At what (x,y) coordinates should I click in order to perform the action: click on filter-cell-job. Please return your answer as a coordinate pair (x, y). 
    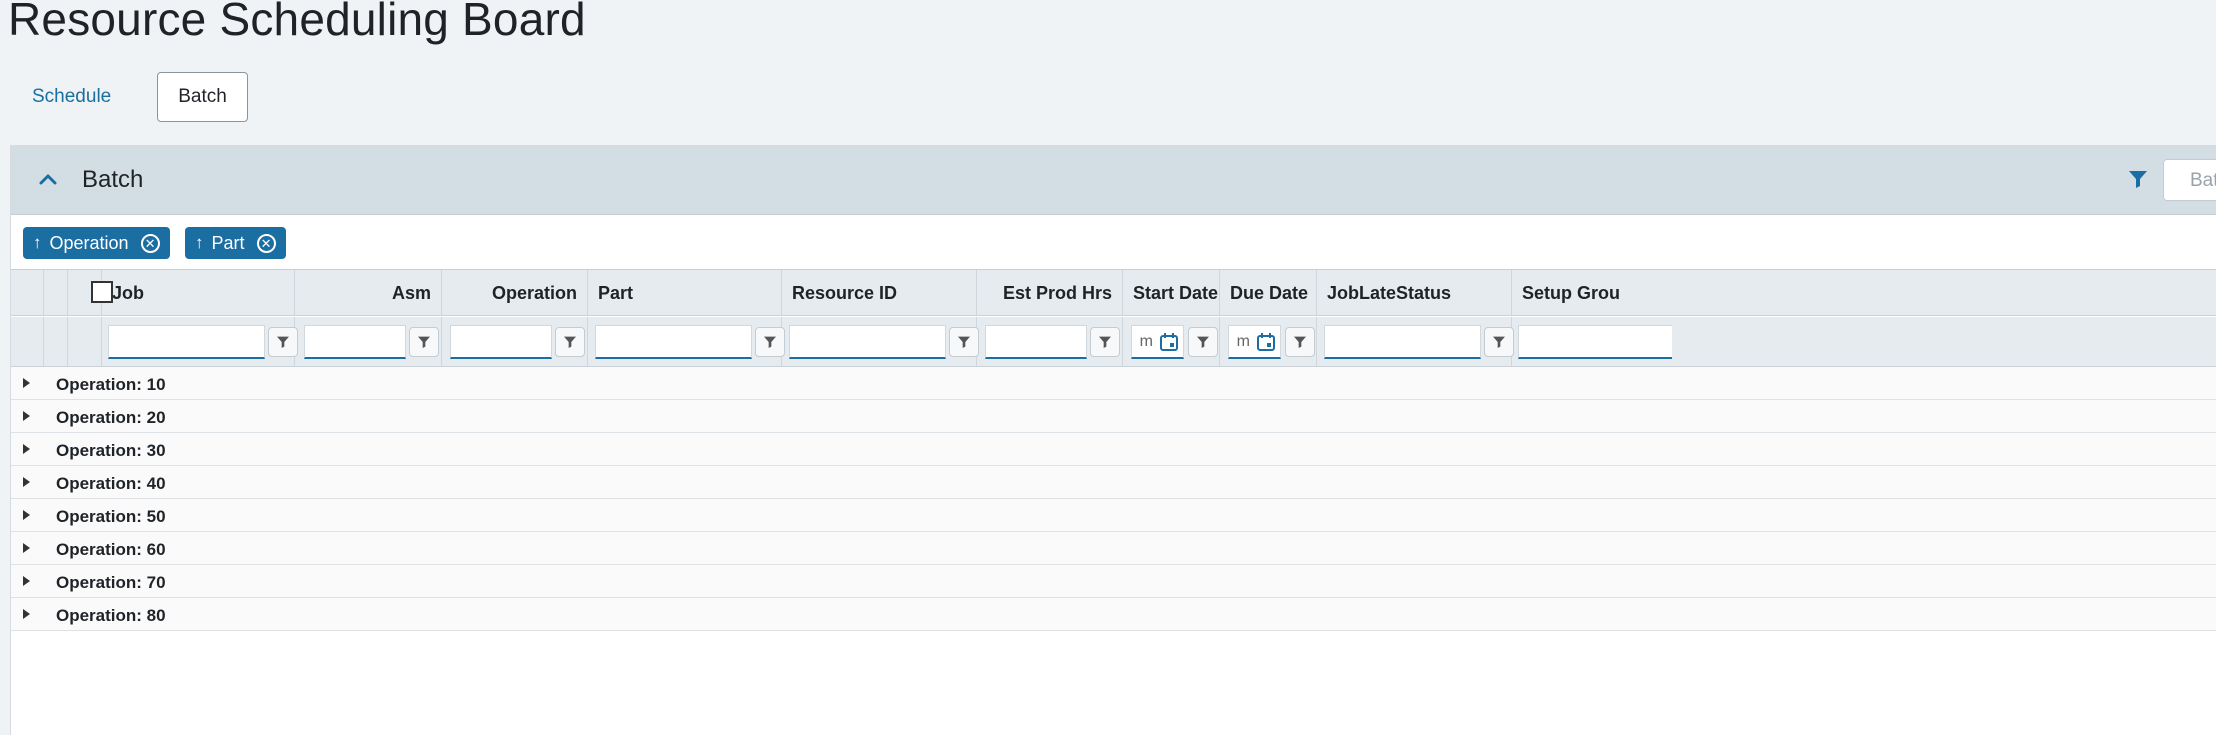
    Looking at the image, I should click on (200, 341).